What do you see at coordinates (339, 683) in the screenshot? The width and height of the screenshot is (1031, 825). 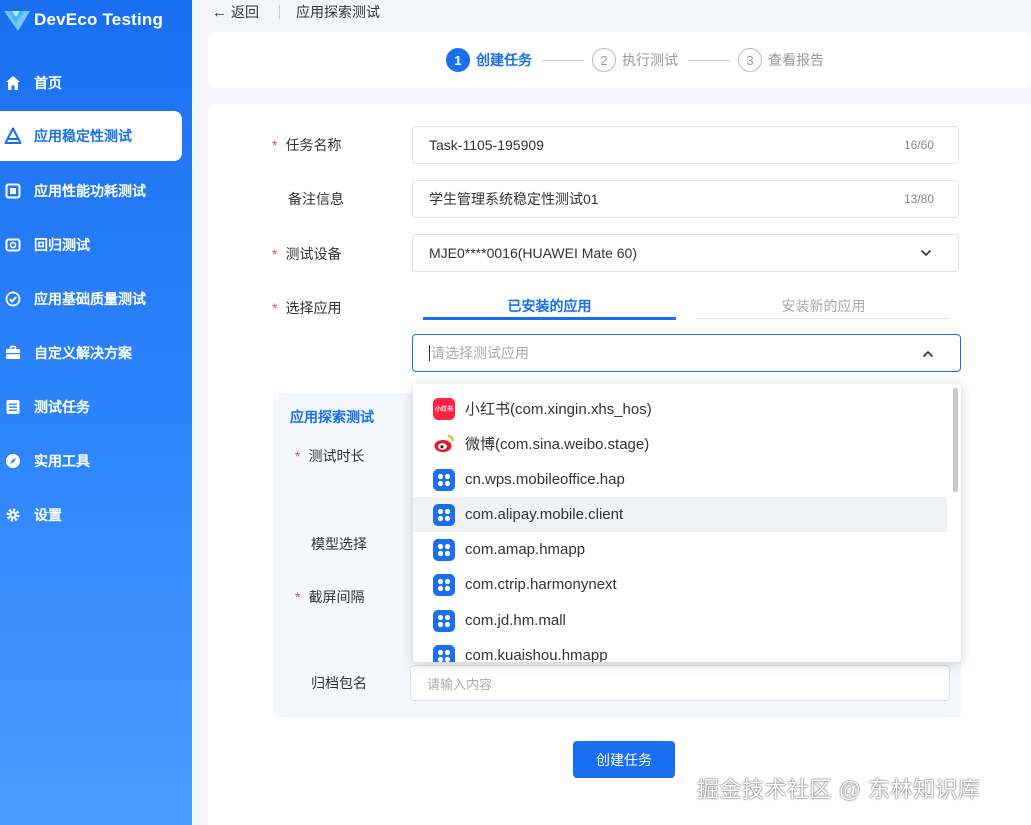 I see `archive-label: 归档包名` at bounding box center [339, 683].